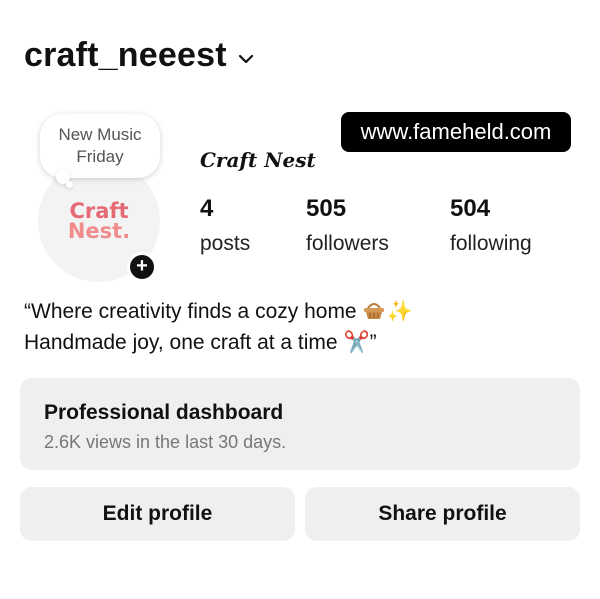 This screenshot has height=599, width=600. I want to click on username-switcher: craft_neeest, so click(139, 55).